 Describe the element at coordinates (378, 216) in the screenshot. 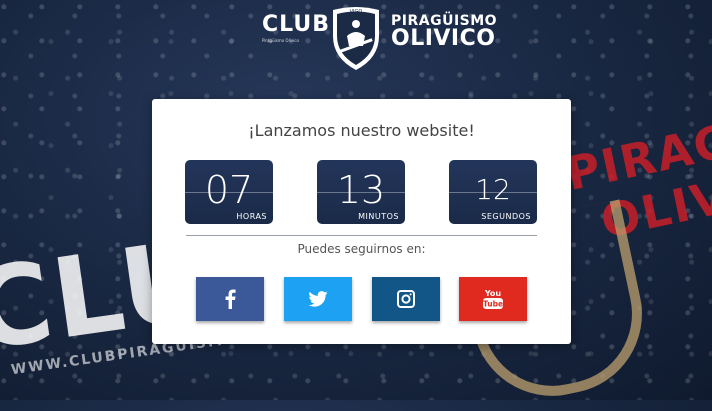

I see `countdown-minutes-unit: MINUTOS` at that location.